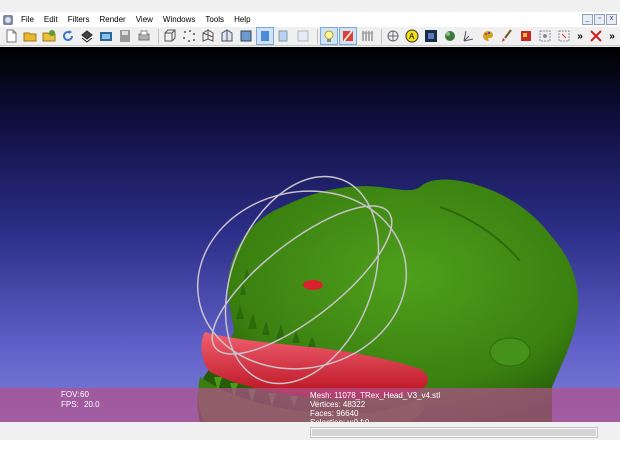 The image size is (620, 465). What do you see at coordinates (8, 19) in the screenshot?
I see `app-logo-icon` at bounding box center [8, 19].